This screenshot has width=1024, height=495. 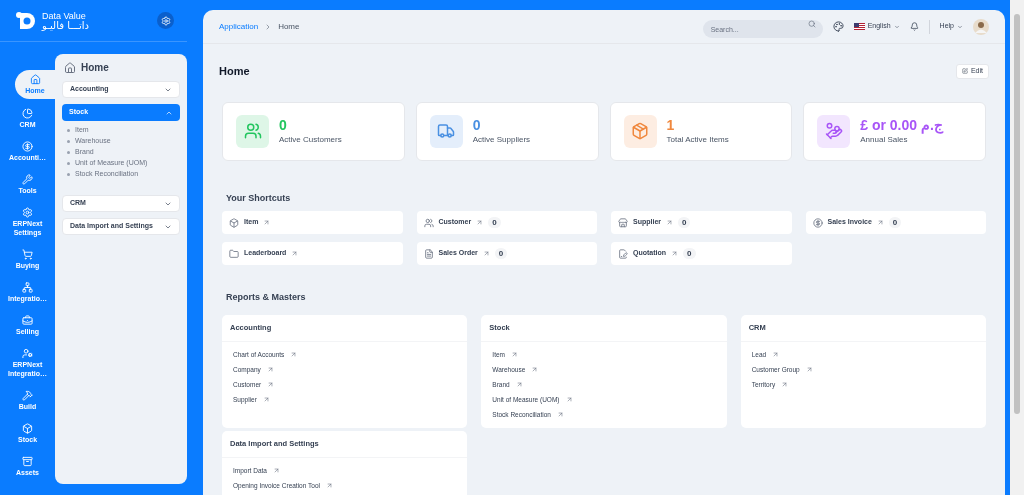 What do you see at coordinates (289, 26) in the screenshot?
I see `breadcrumb-current: Home` at bounding box center [289, 26].